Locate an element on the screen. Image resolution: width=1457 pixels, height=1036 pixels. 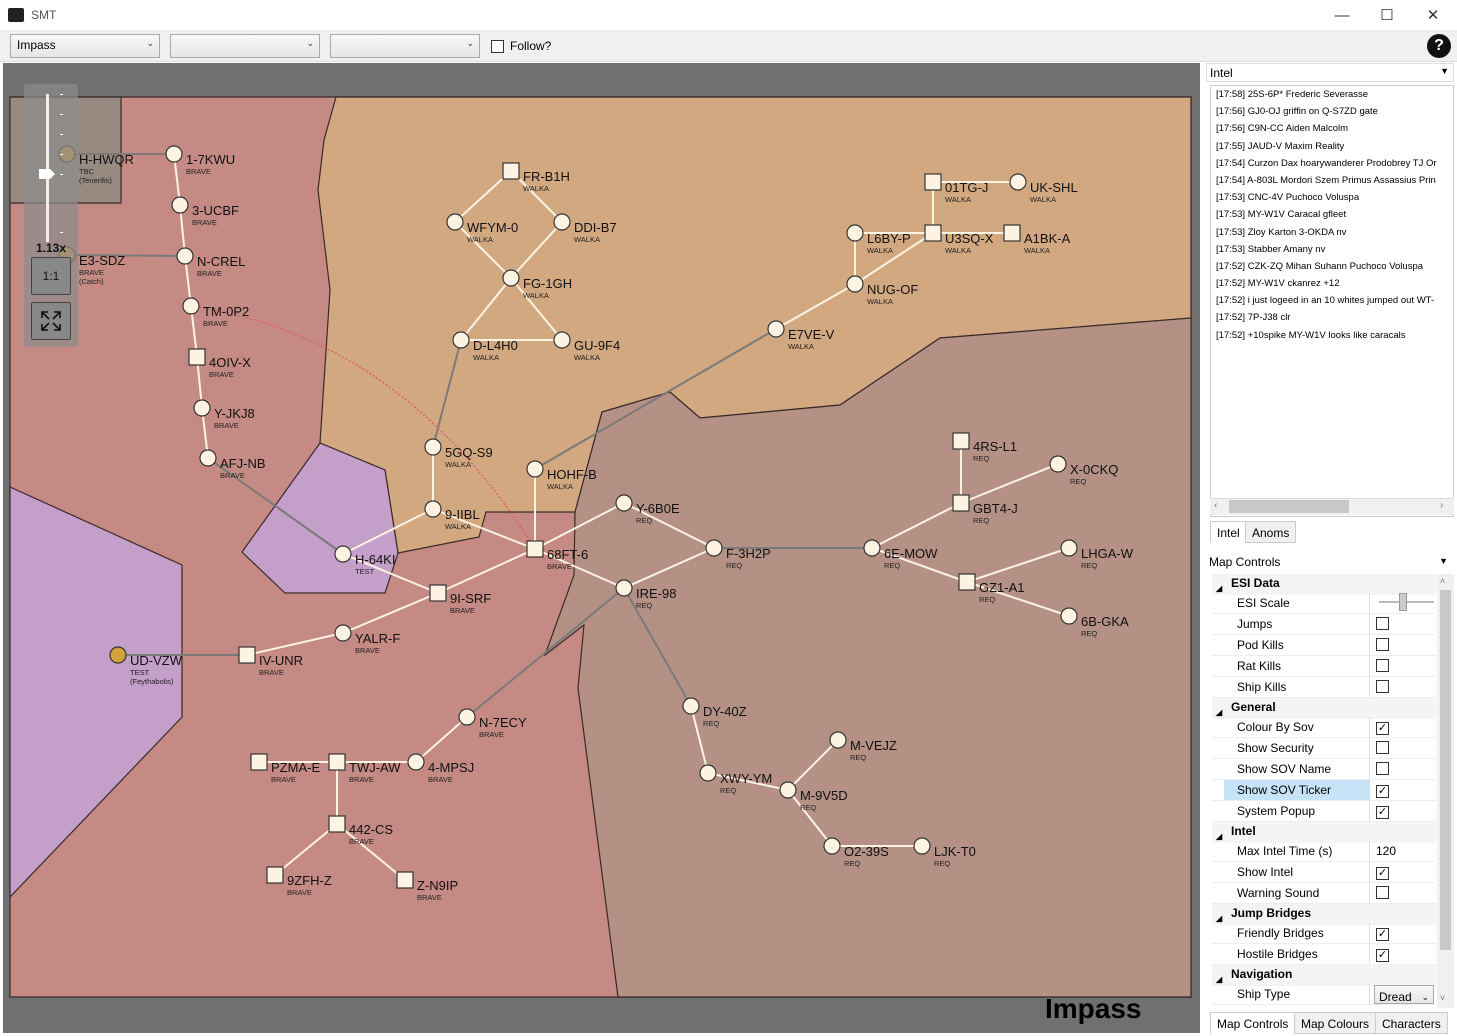
intel-entry: [17:56] C9N-CC Aiden Malcolm is located at coordinates (1332, 128).